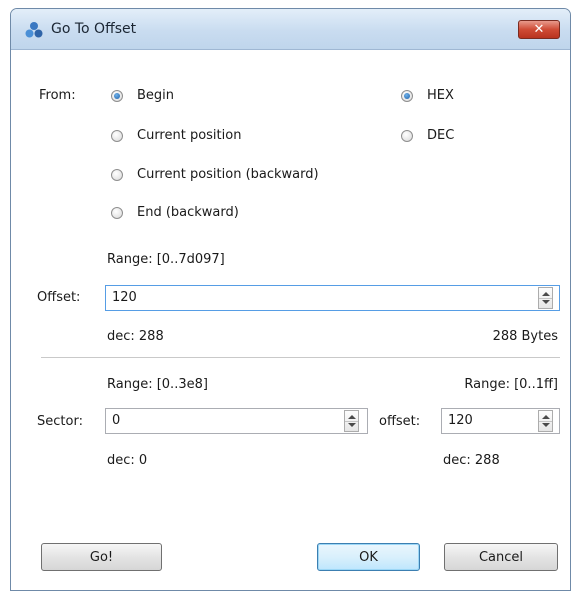 The width and height of the screenshot is (579, 594). I want to click on cancel-button: Cancel, so click(501, 557).